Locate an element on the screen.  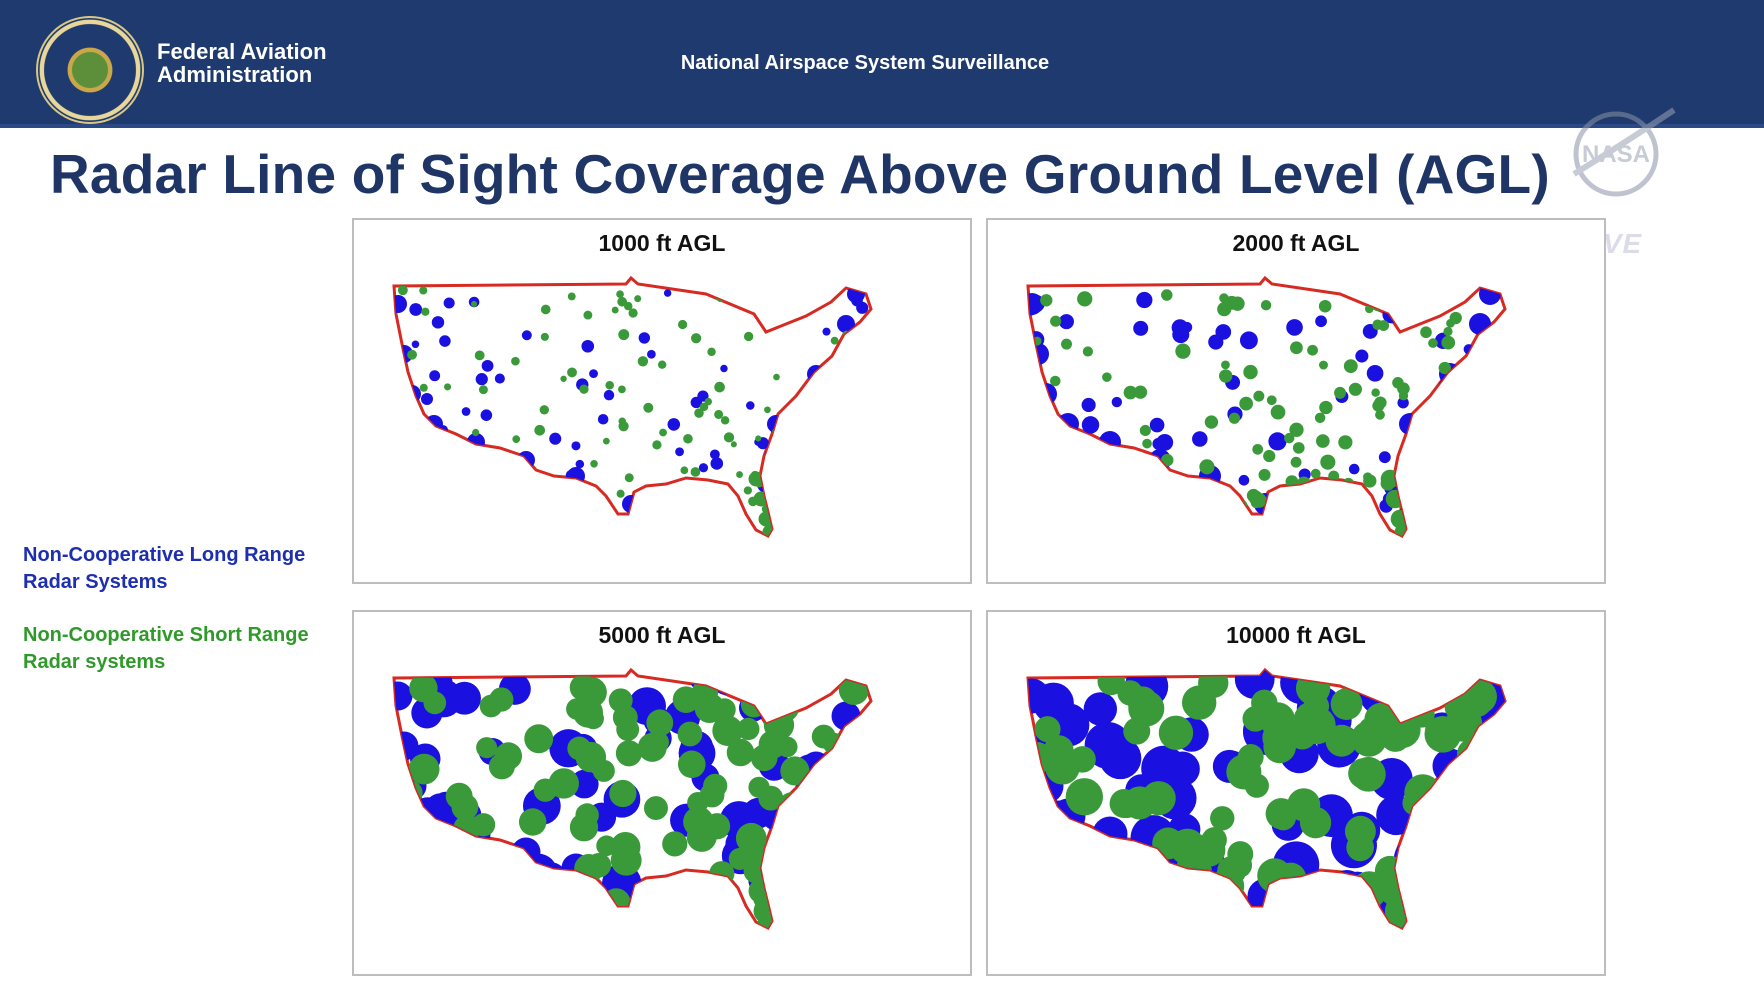
legend-long-range-line2: Radar Systems is located at coordinates (95, 582).